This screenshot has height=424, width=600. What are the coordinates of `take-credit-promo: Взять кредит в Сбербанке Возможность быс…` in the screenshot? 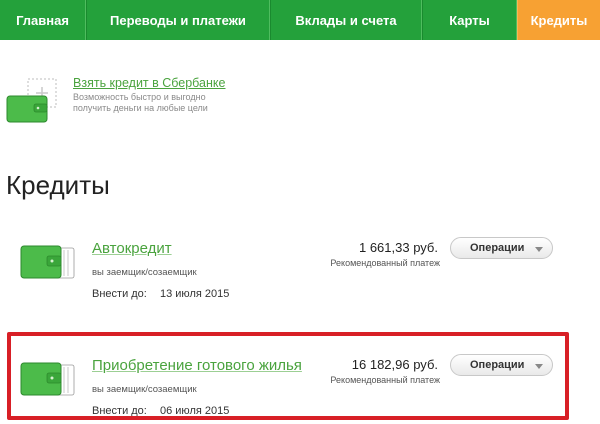 It's located at (210, 96).